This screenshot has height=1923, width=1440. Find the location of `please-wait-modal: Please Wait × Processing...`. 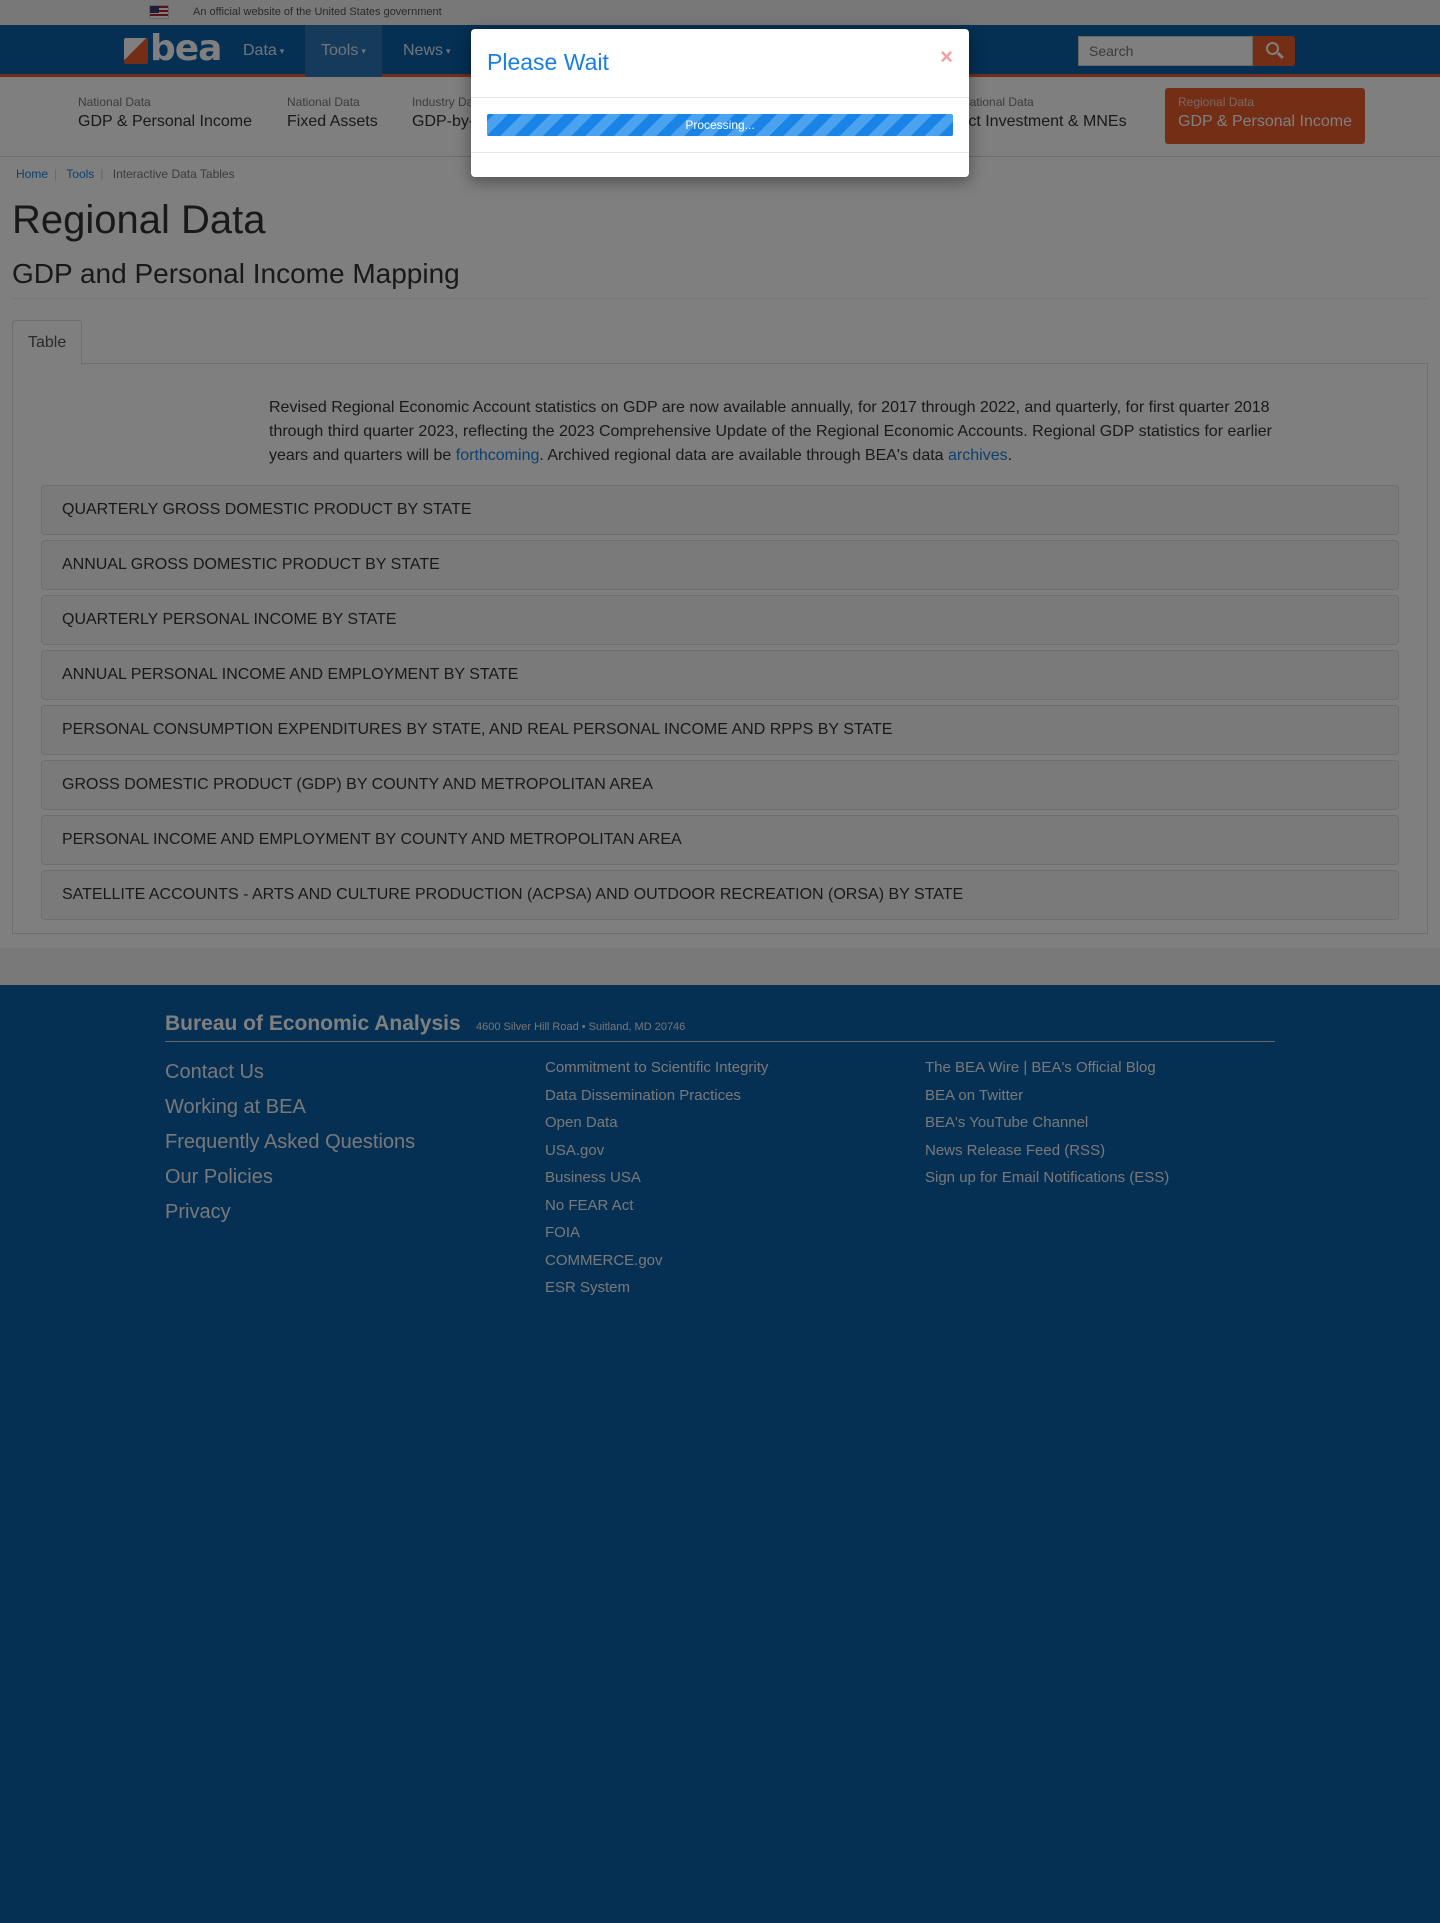

please-wait-modal: Please Wait × Processing... is located at coordinates (720, 103).